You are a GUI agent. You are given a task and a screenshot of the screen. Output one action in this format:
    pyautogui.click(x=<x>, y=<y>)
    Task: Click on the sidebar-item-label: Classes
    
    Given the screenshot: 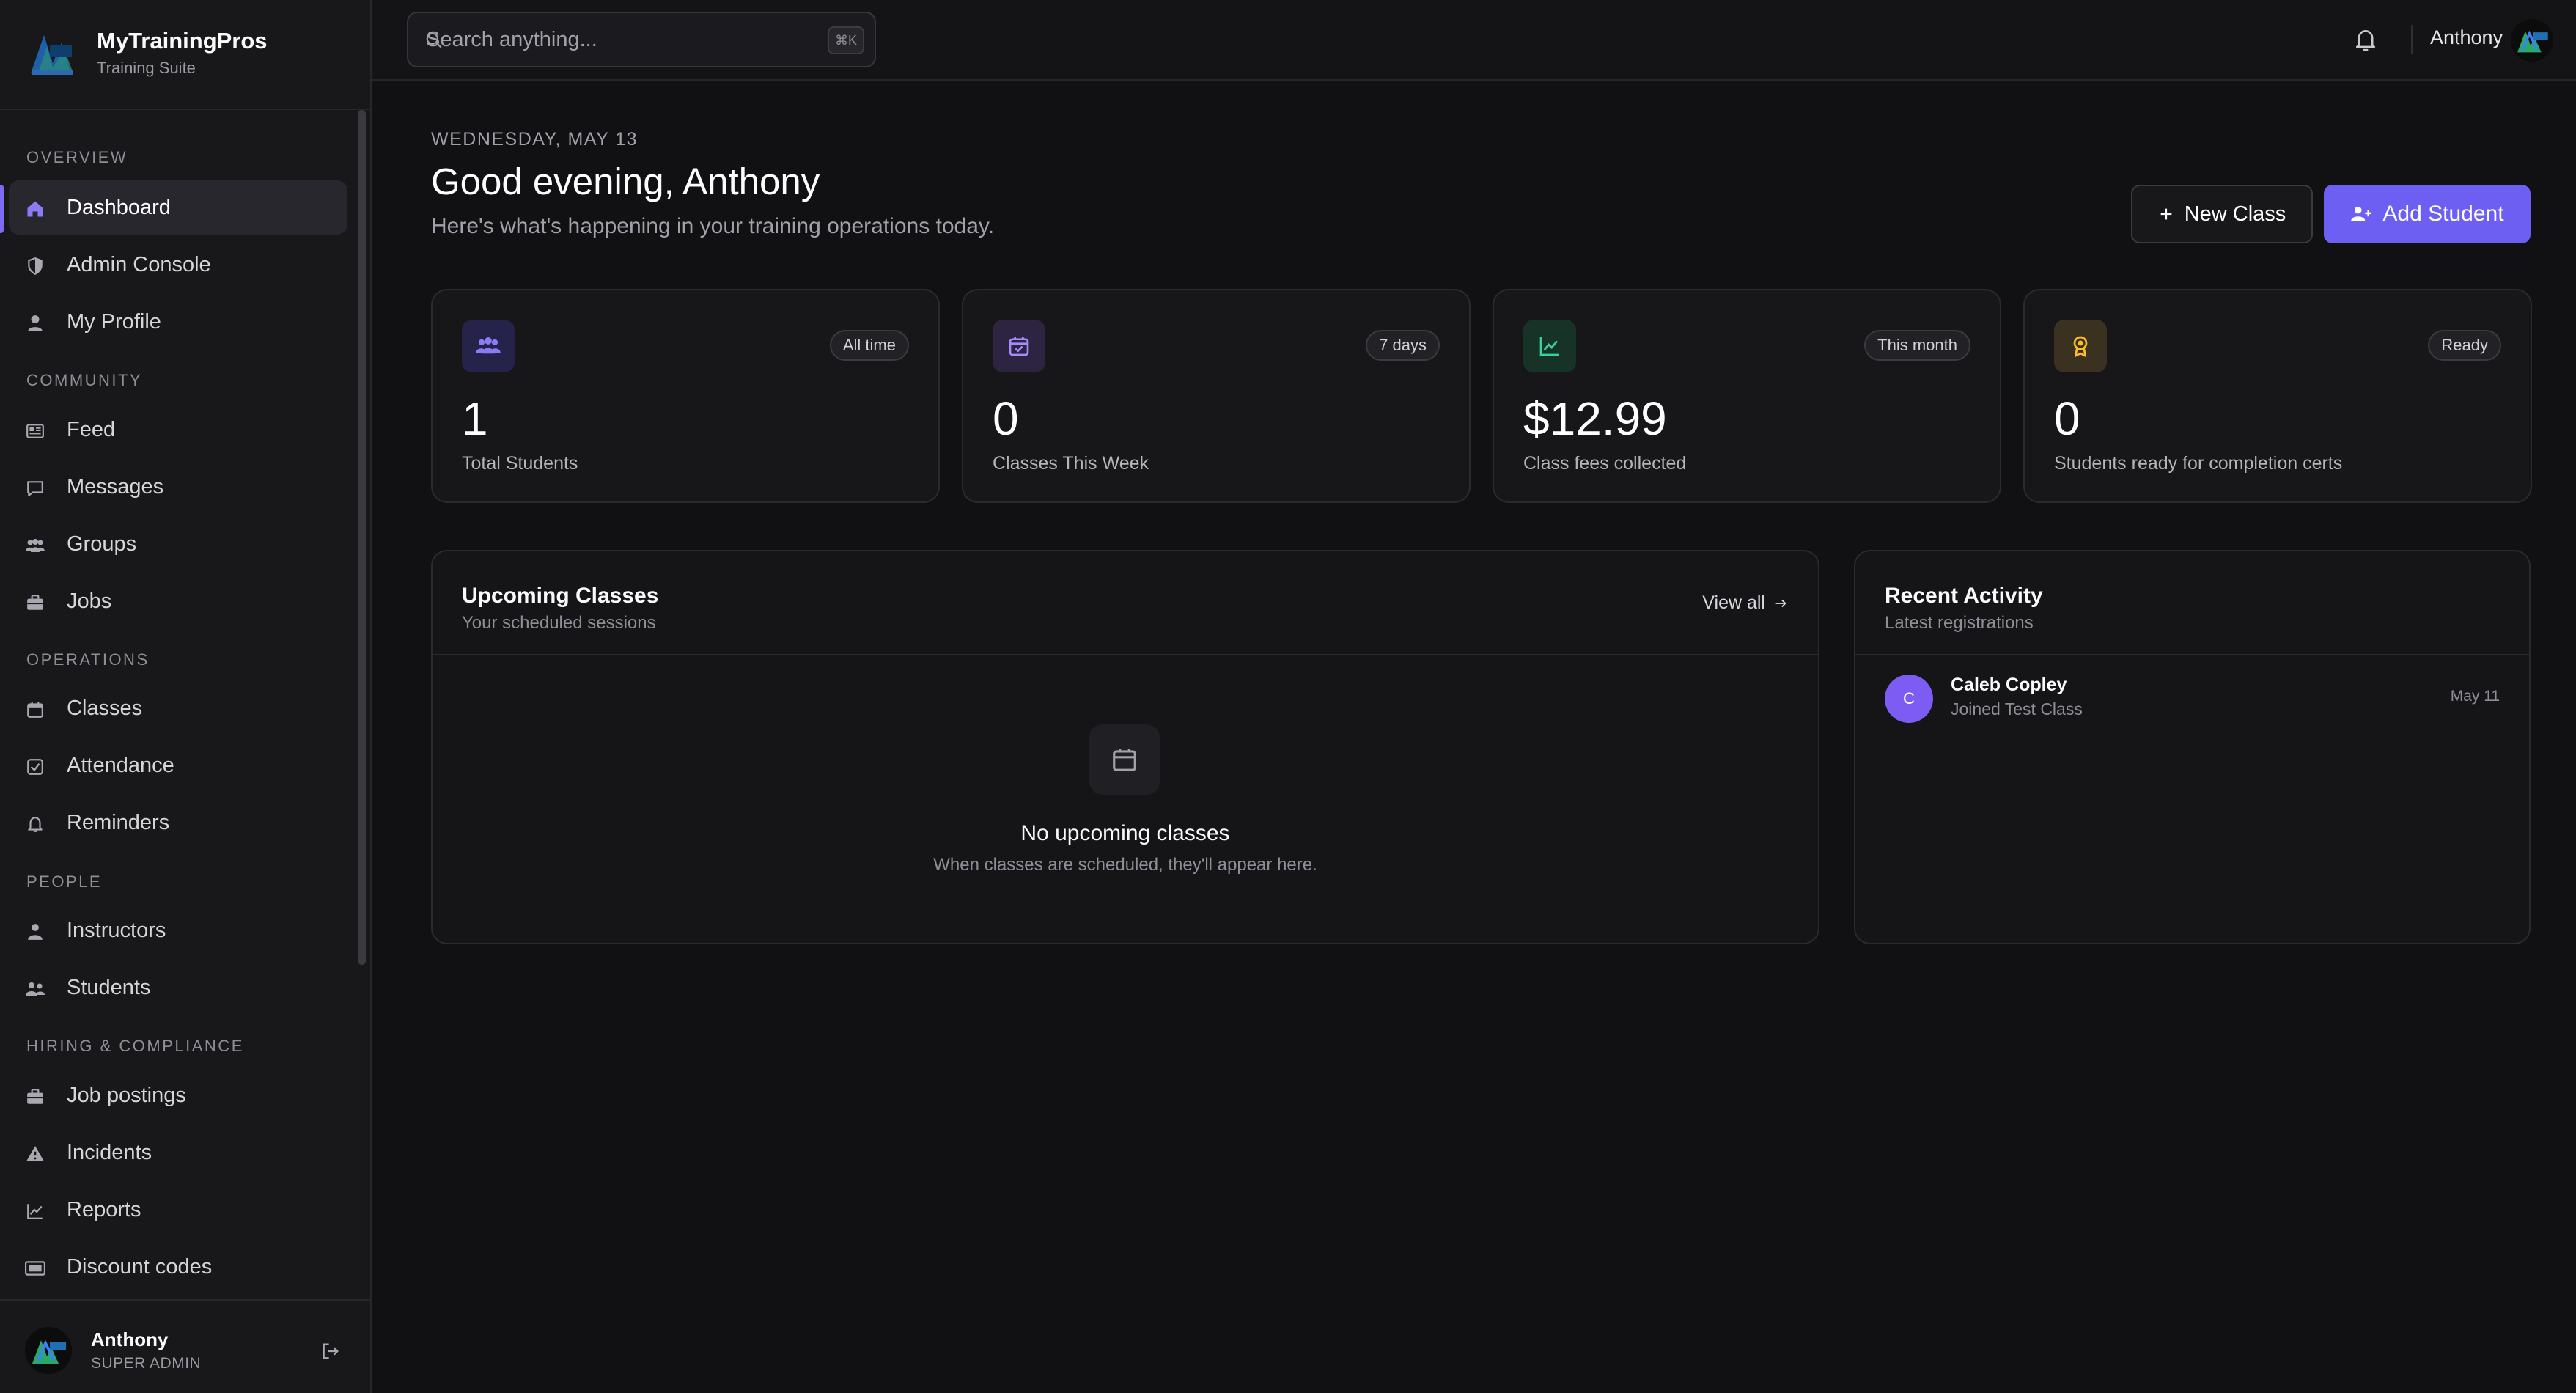 What is the action you would take?
    pyautogui.click(x=105, y=708)
    